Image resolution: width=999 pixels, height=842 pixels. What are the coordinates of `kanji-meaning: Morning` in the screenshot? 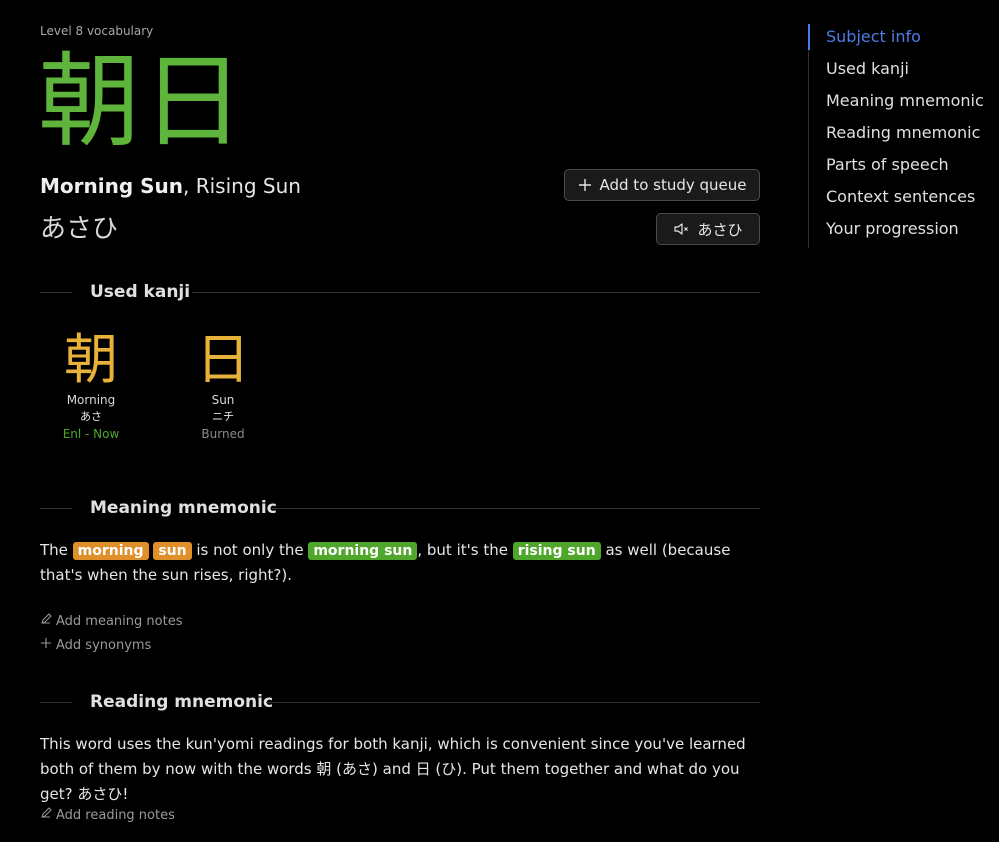 It's located at (91, 400).